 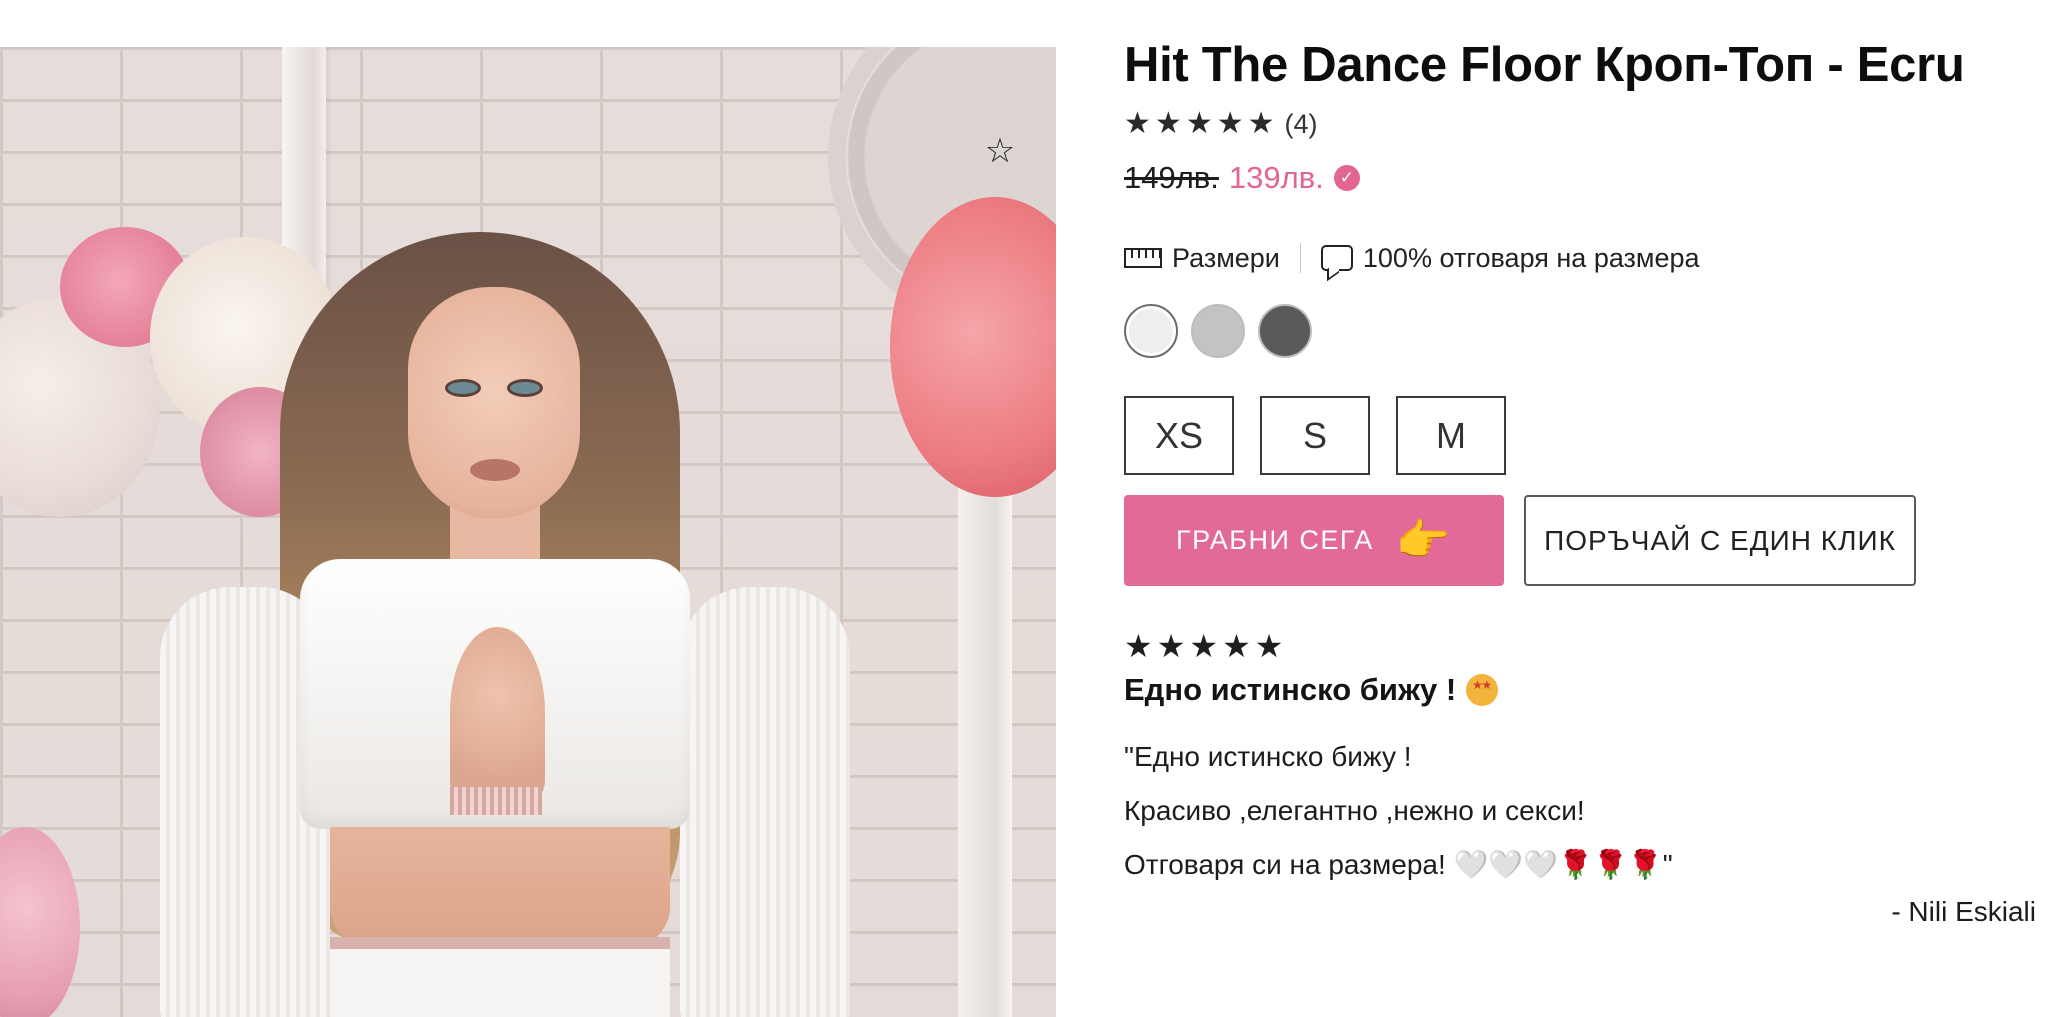 I want to click on model-skirt, so click(x=500, y=977).